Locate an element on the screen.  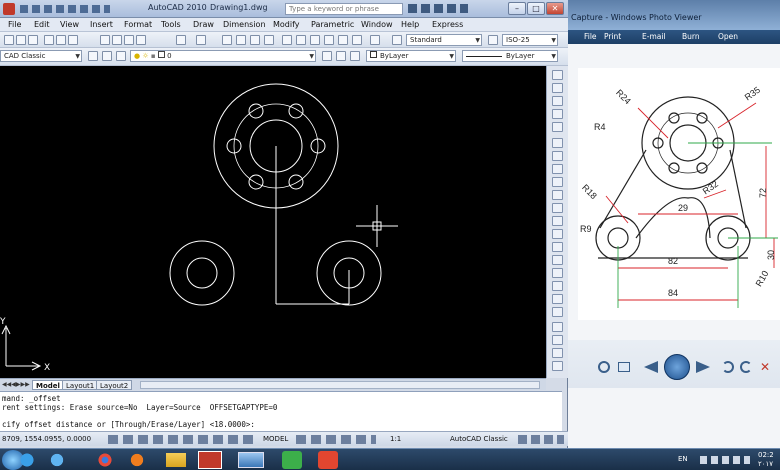
calculator-icon is located at coordinates (357, 40).